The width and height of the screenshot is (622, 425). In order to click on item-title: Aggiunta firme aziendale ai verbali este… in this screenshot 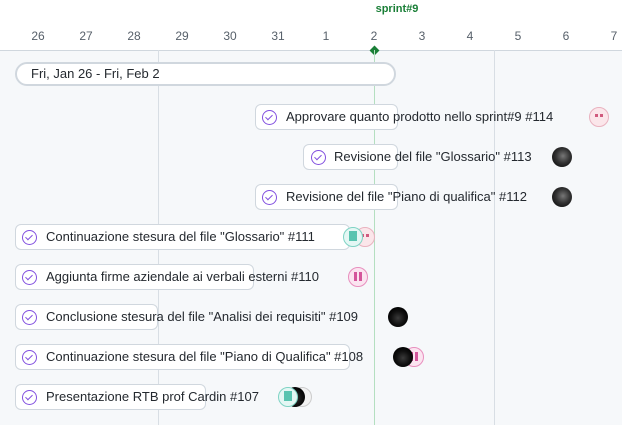, I will do `click(182, 277)`.